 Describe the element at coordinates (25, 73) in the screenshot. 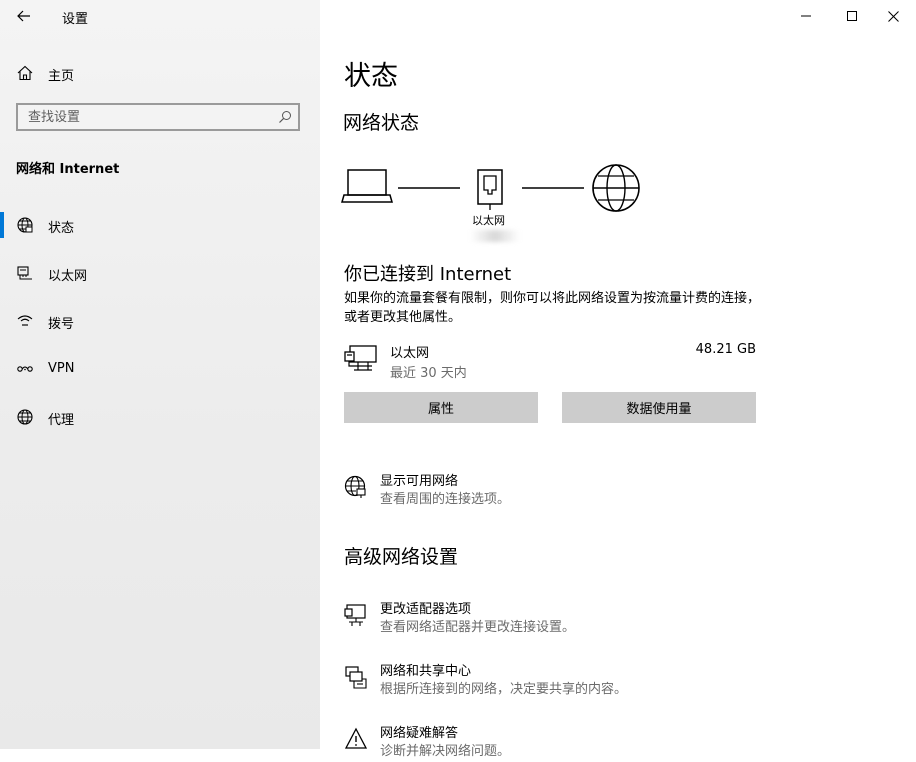

I see `home-icon` at that location.